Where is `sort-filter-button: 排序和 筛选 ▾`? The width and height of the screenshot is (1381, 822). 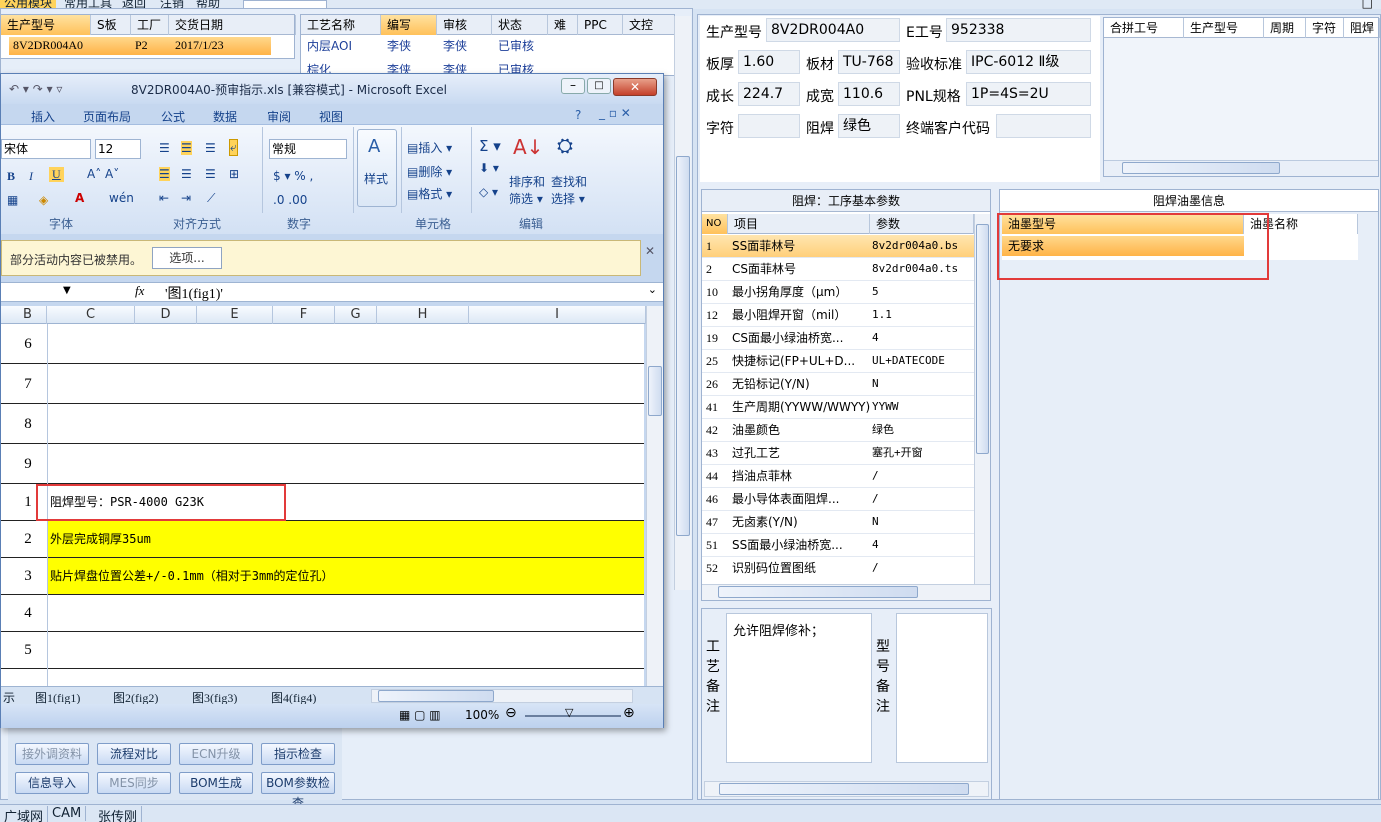 sort-filter-button: 排序和 筛选 ▾ is located at coordinates (527, 190).